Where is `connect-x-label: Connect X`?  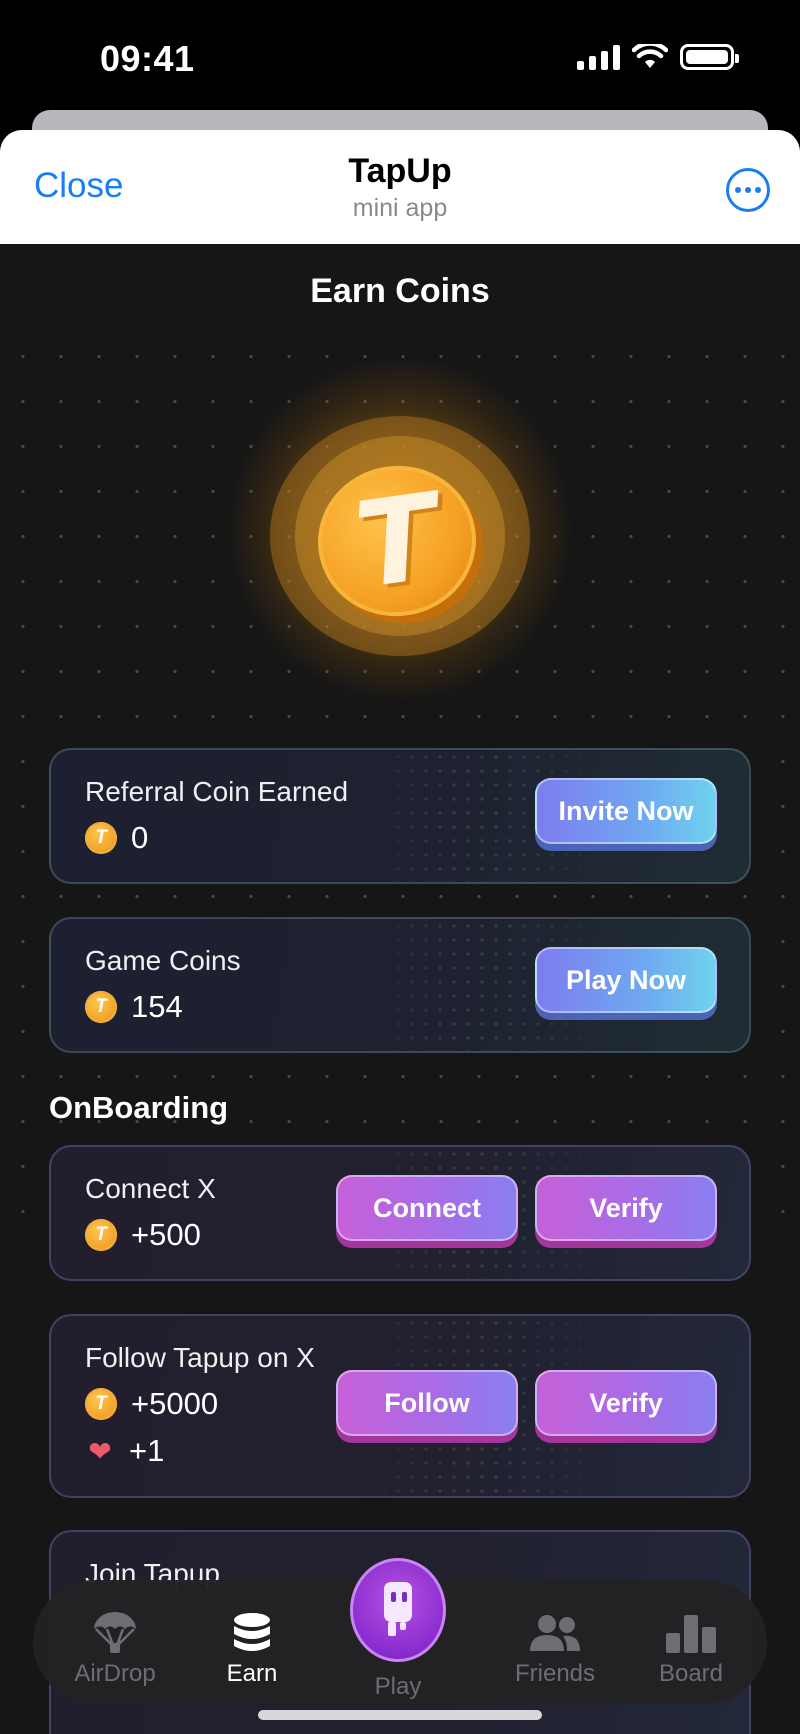 connect-x-label: Connect X is located at coordinates (150, 1188).